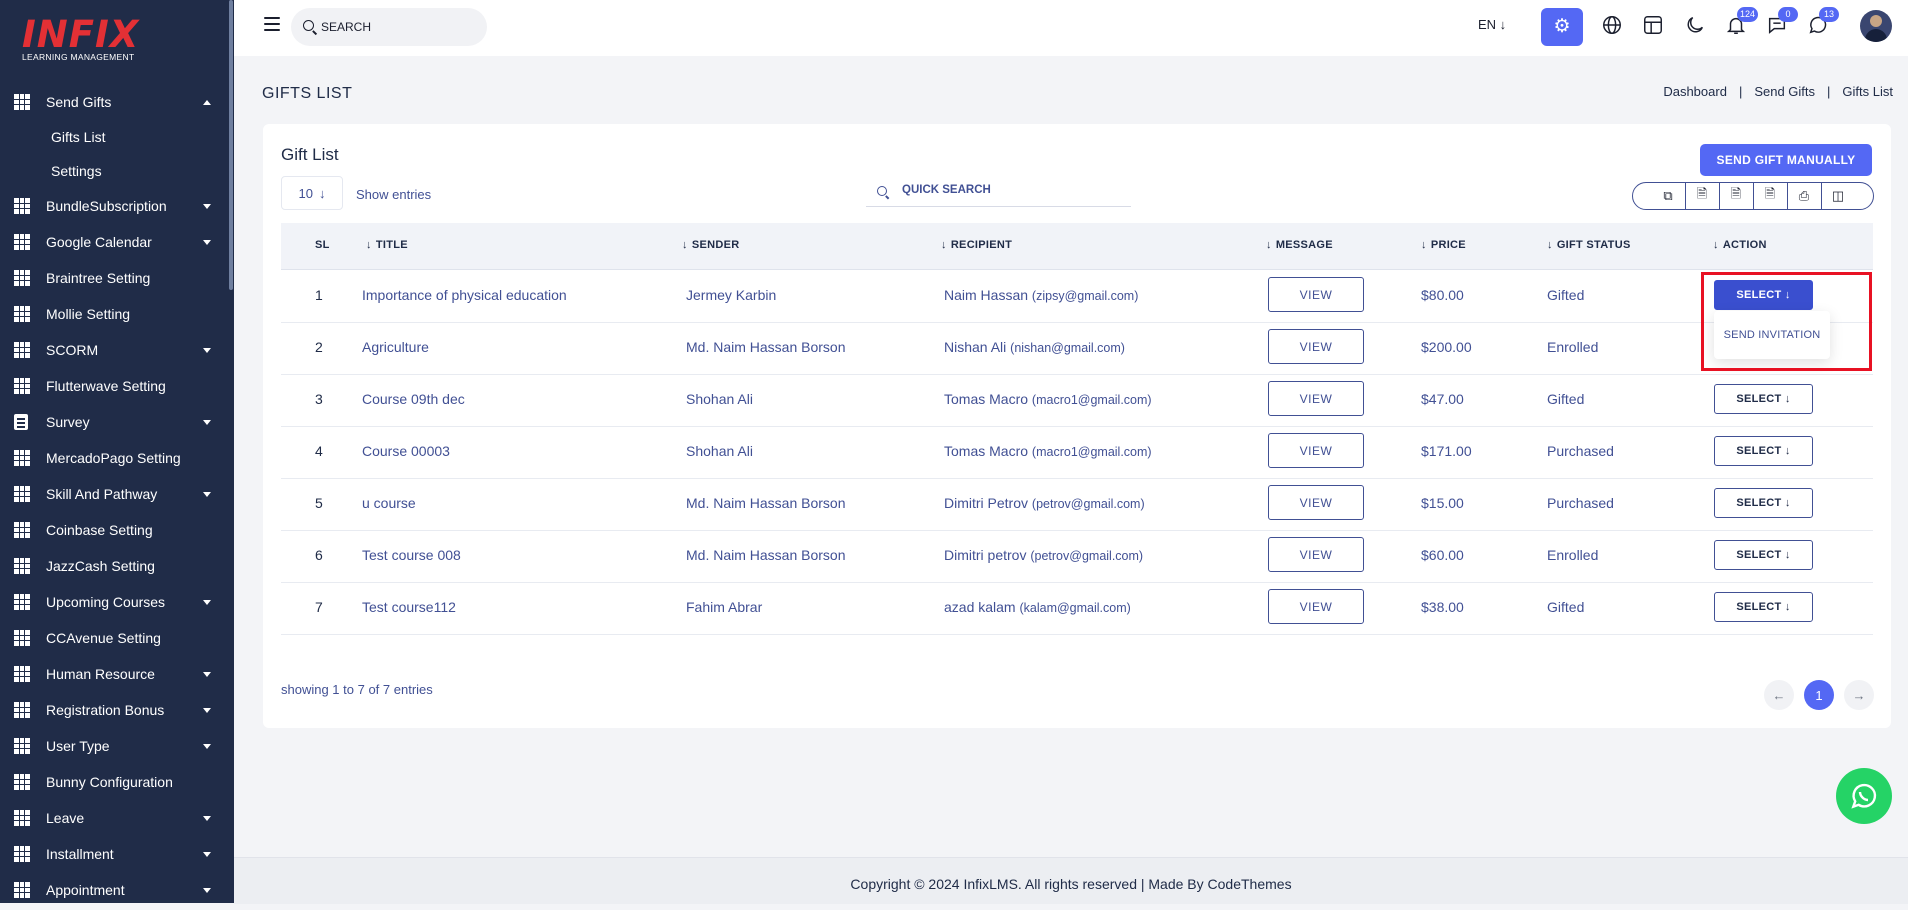 The height and width of the screenshot is (910, 1908). Describe the element at coordinates (114, 638) in the screenshot. I see `sidebar-item-ccavenue-setting: CCAvenue Setting` at that location.